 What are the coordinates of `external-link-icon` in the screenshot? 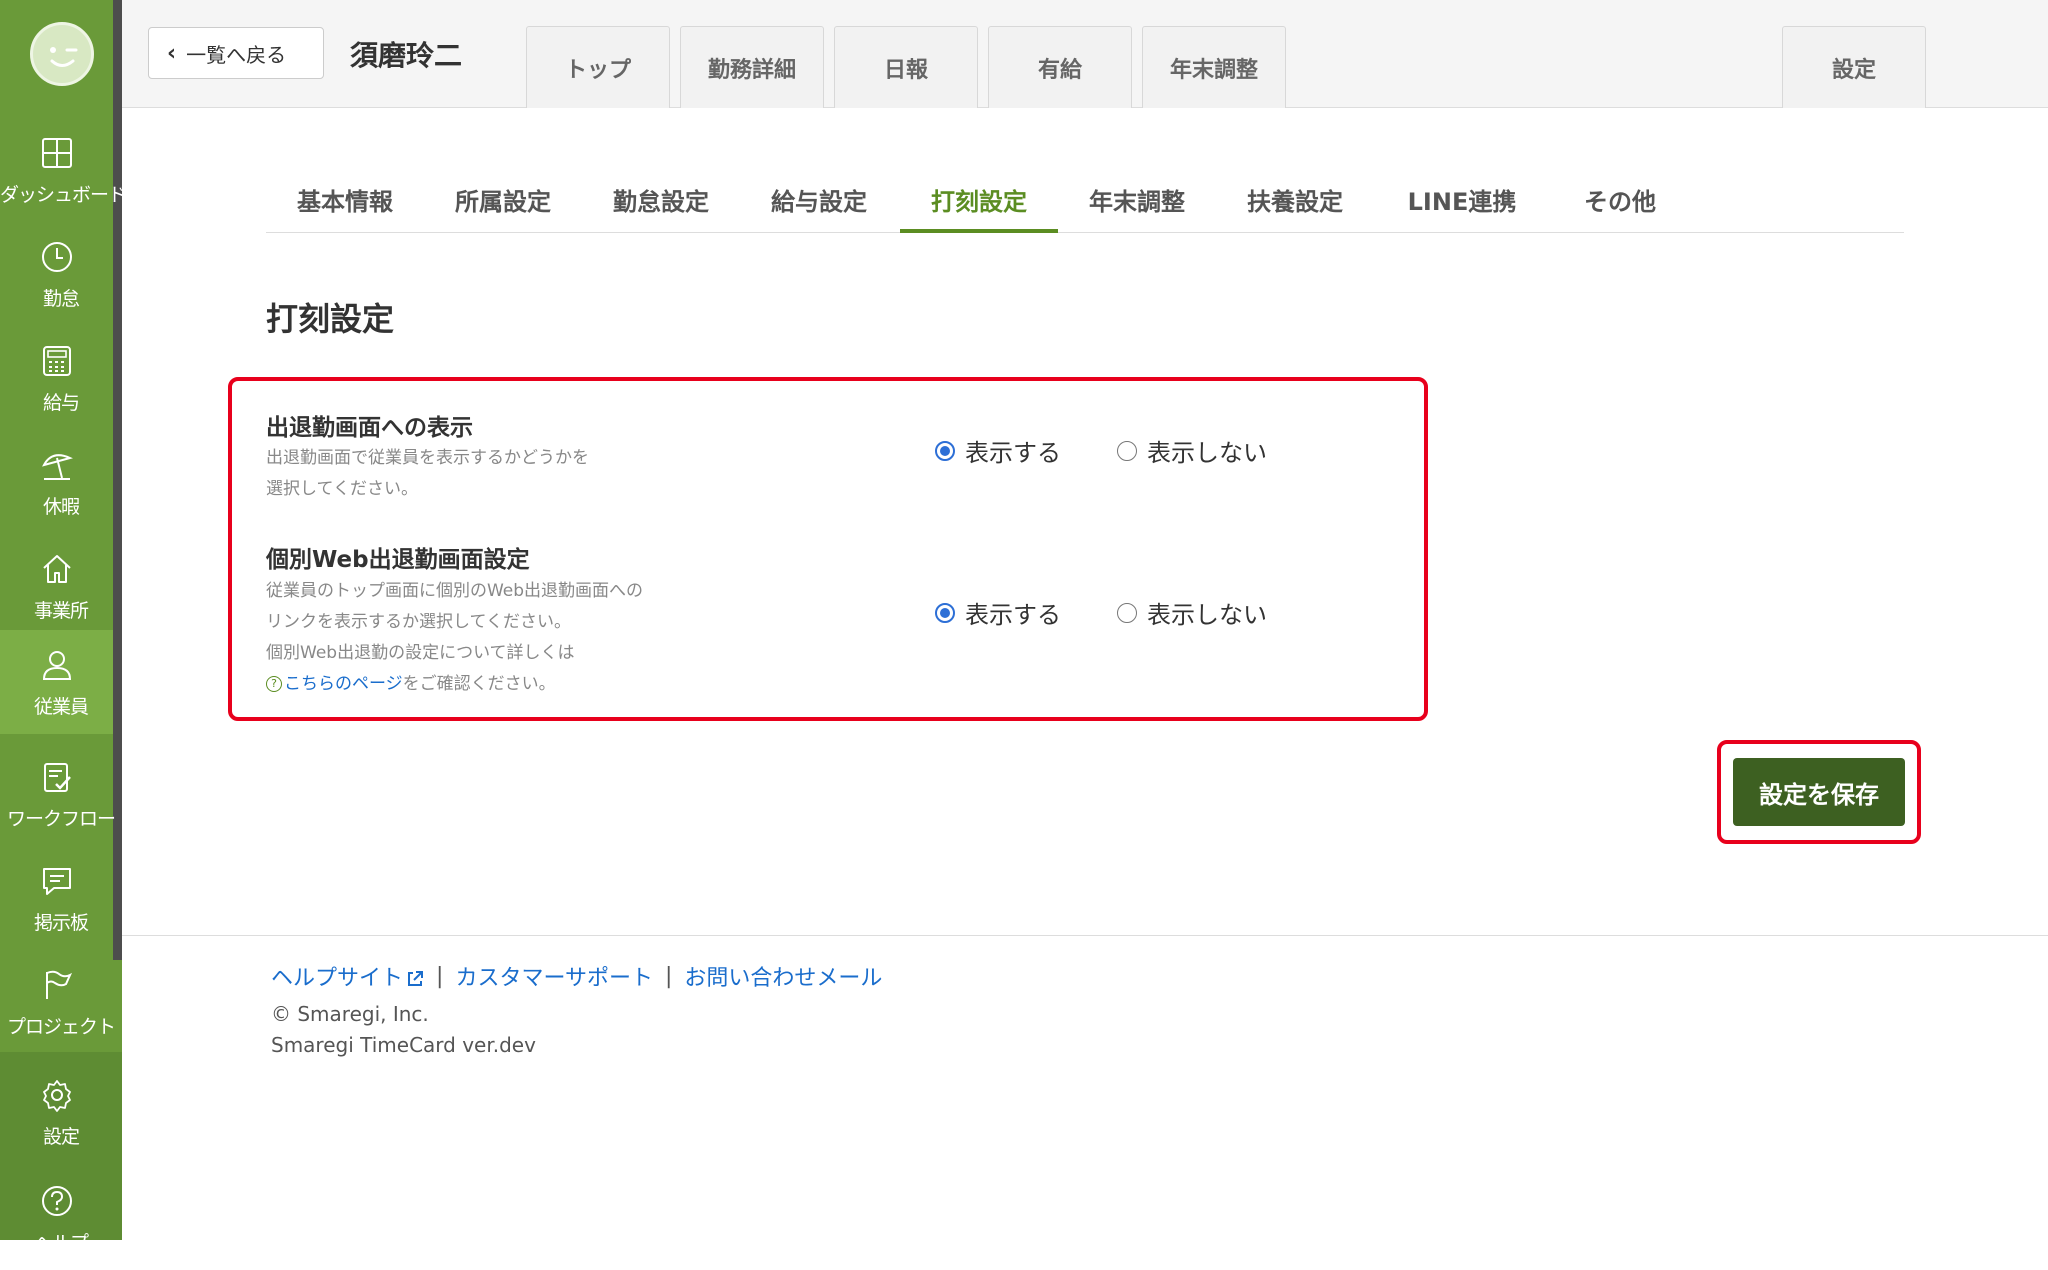 It's located at (416, 978).